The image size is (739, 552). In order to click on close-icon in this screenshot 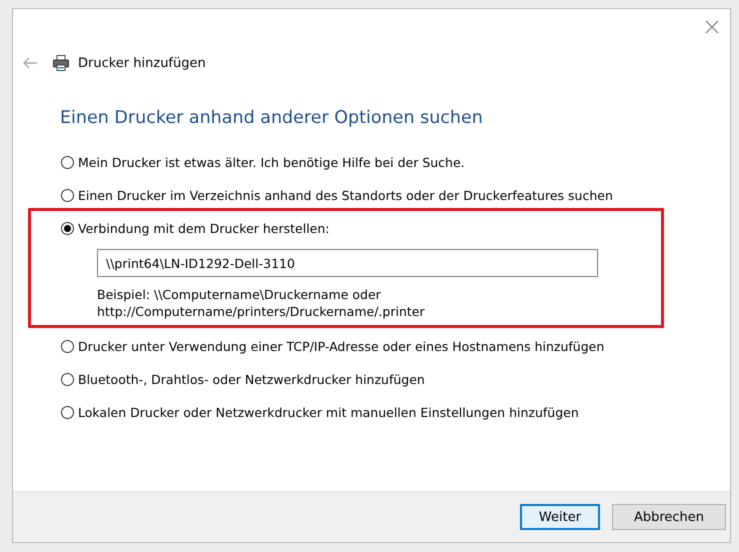, I will do `click(712, 27)`.